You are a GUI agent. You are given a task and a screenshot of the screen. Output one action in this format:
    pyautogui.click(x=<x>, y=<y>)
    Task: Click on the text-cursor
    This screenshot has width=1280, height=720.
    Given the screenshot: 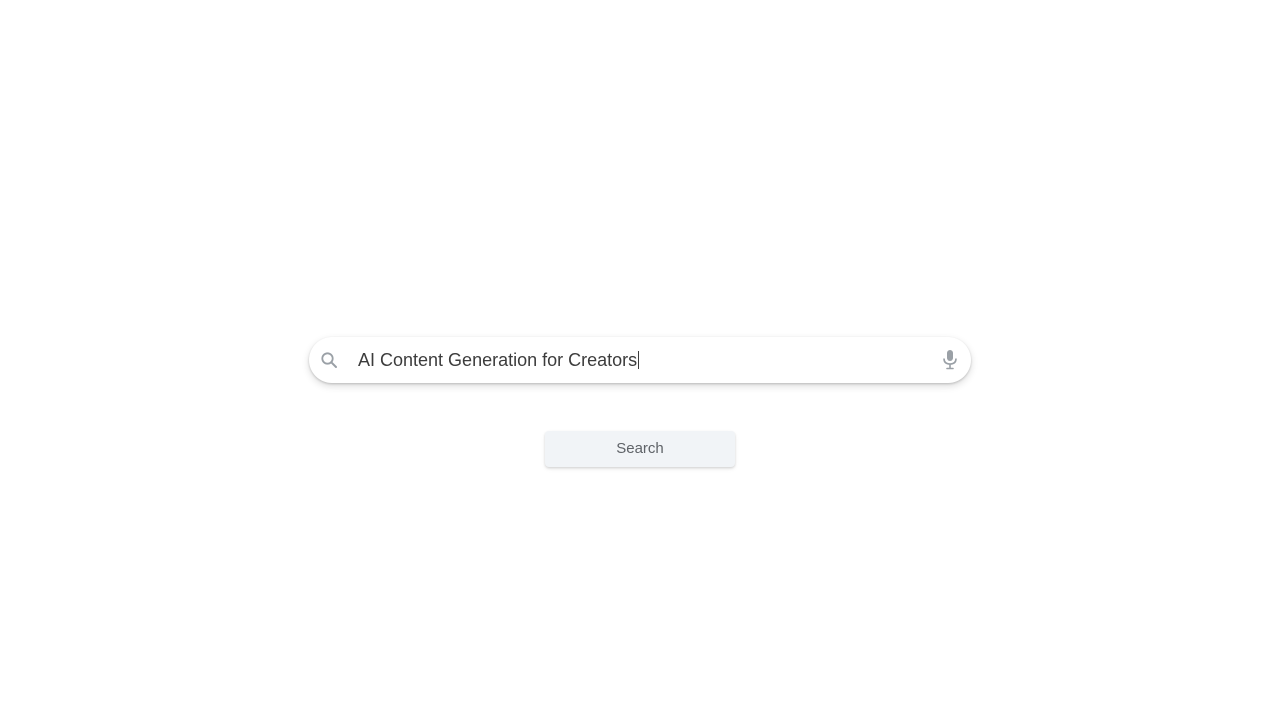 What is the action you would take?
    pyautogui.click(x=639, y=360)
    